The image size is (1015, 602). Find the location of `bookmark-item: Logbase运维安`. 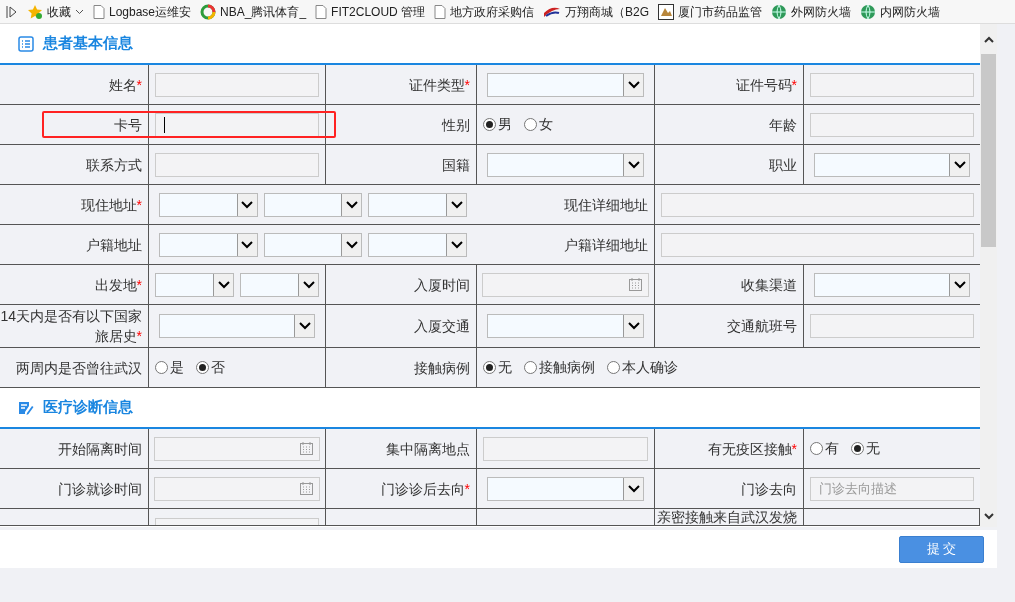

bookmark-item: Logbase运维安 is located at coordinates (142, 11).